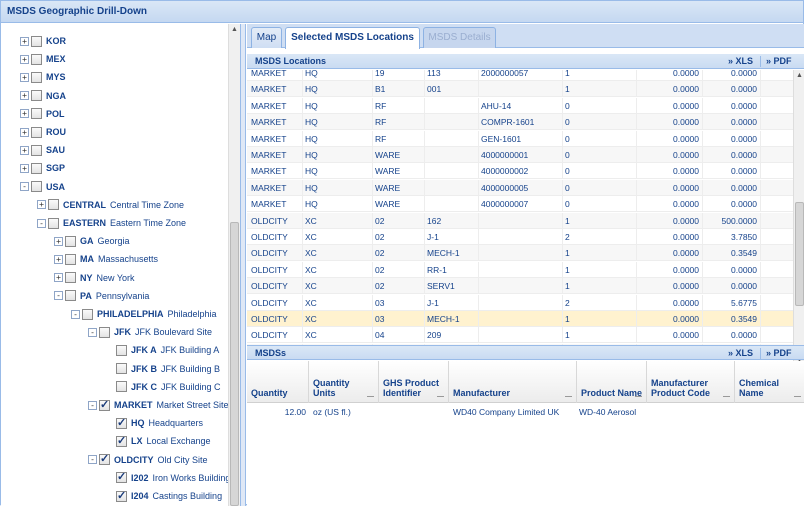  Describe the element at coordinates (612, 382) in the screenshot. I see `col-product-name: Product Name` at that location.